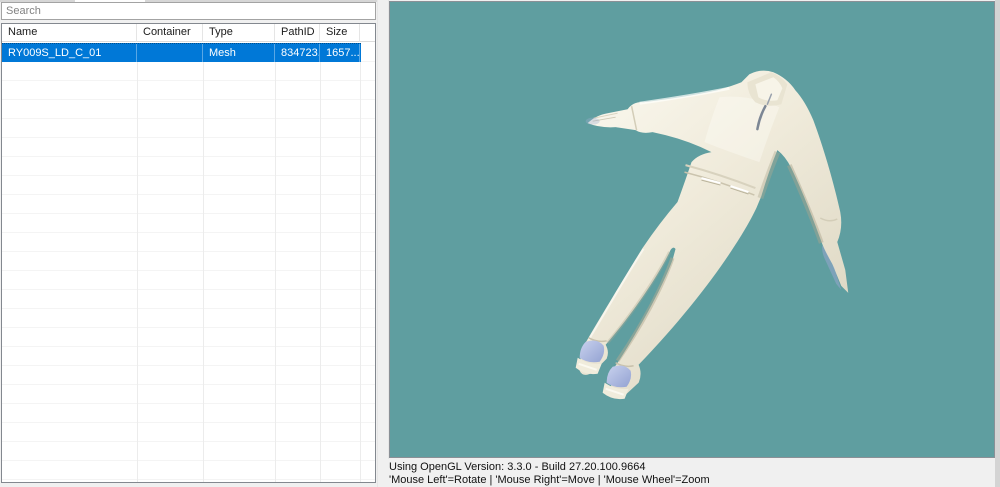  I want to click on column-header-container: Container, so click(170, 33).